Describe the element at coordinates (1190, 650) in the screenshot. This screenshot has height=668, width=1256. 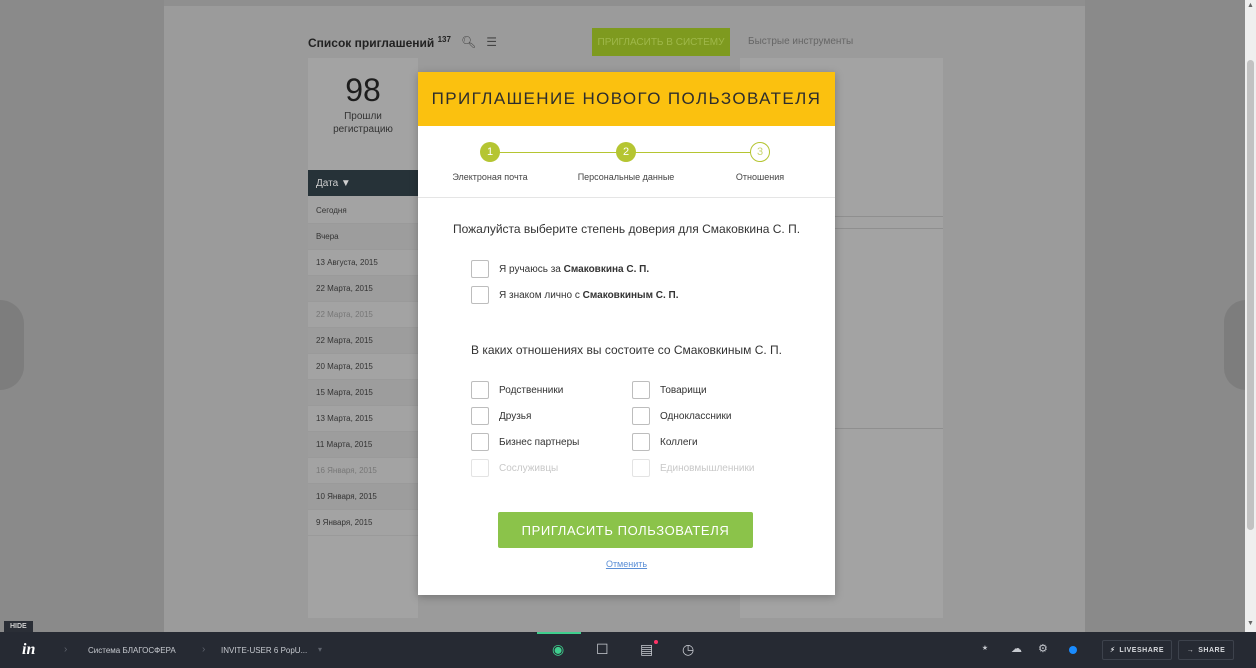
I see `arrow-right-icon: →` at that location.